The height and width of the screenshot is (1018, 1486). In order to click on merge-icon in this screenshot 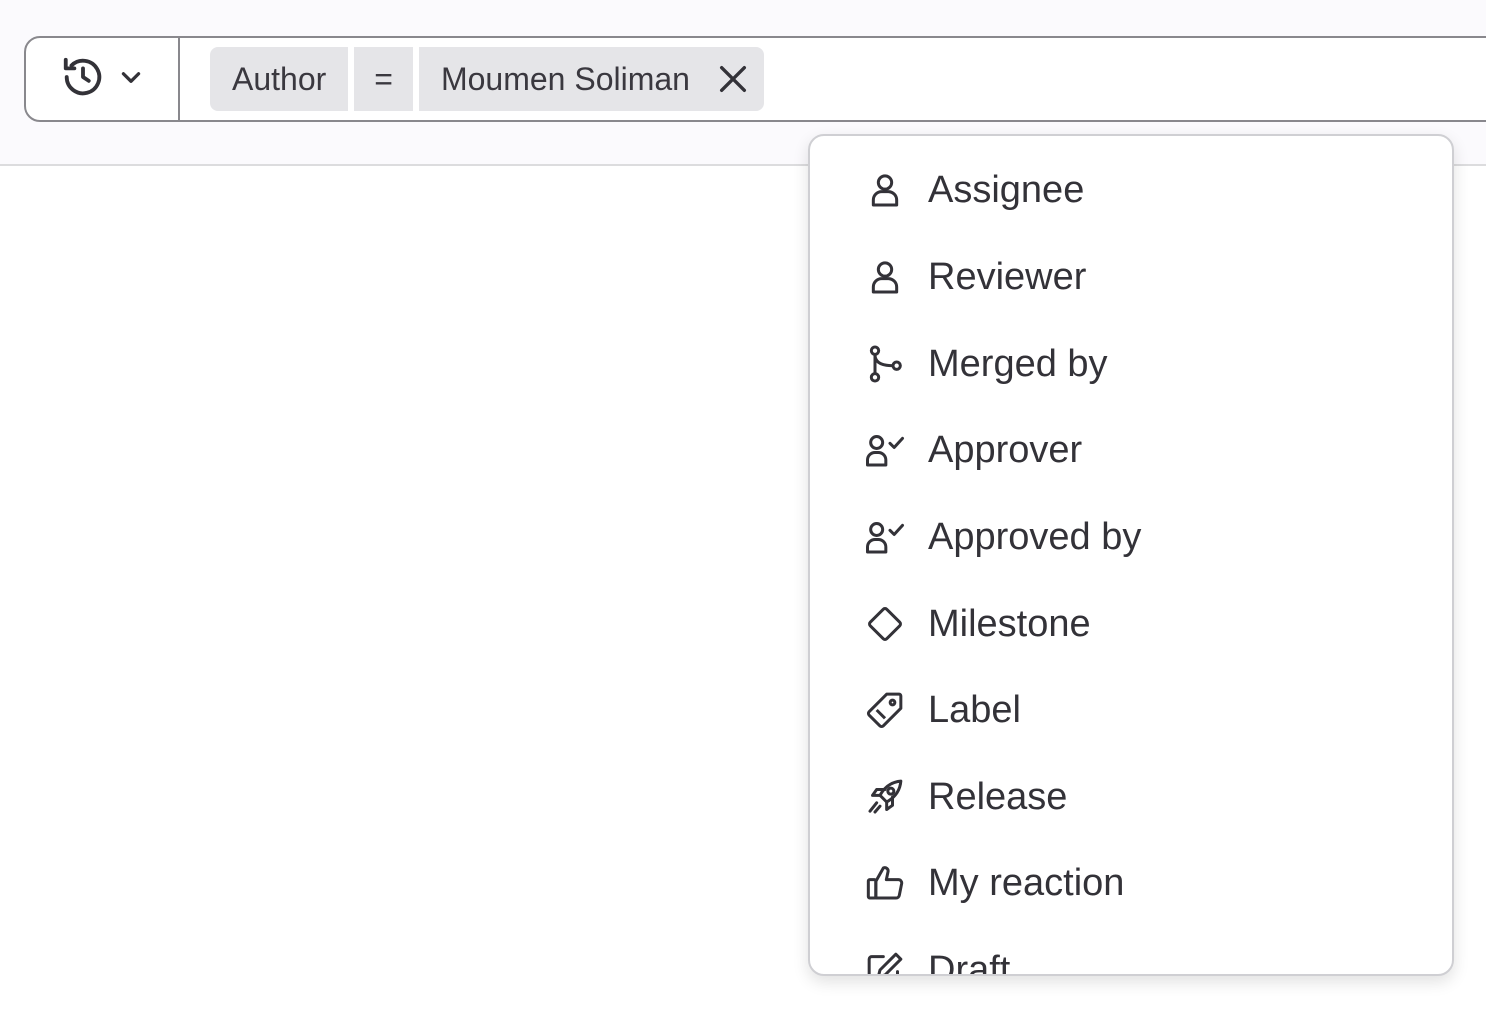, I will do `click(885, 364)`.